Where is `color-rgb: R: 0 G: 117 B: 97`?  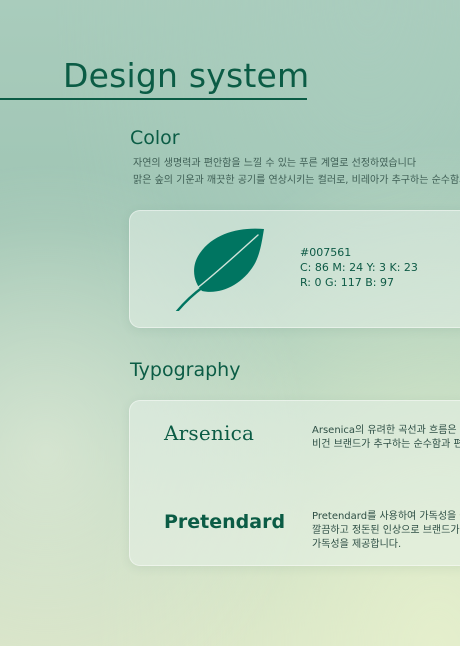
color-rgb: R: 0 G: 117 B: 97 is located at coordinates (347, 282).